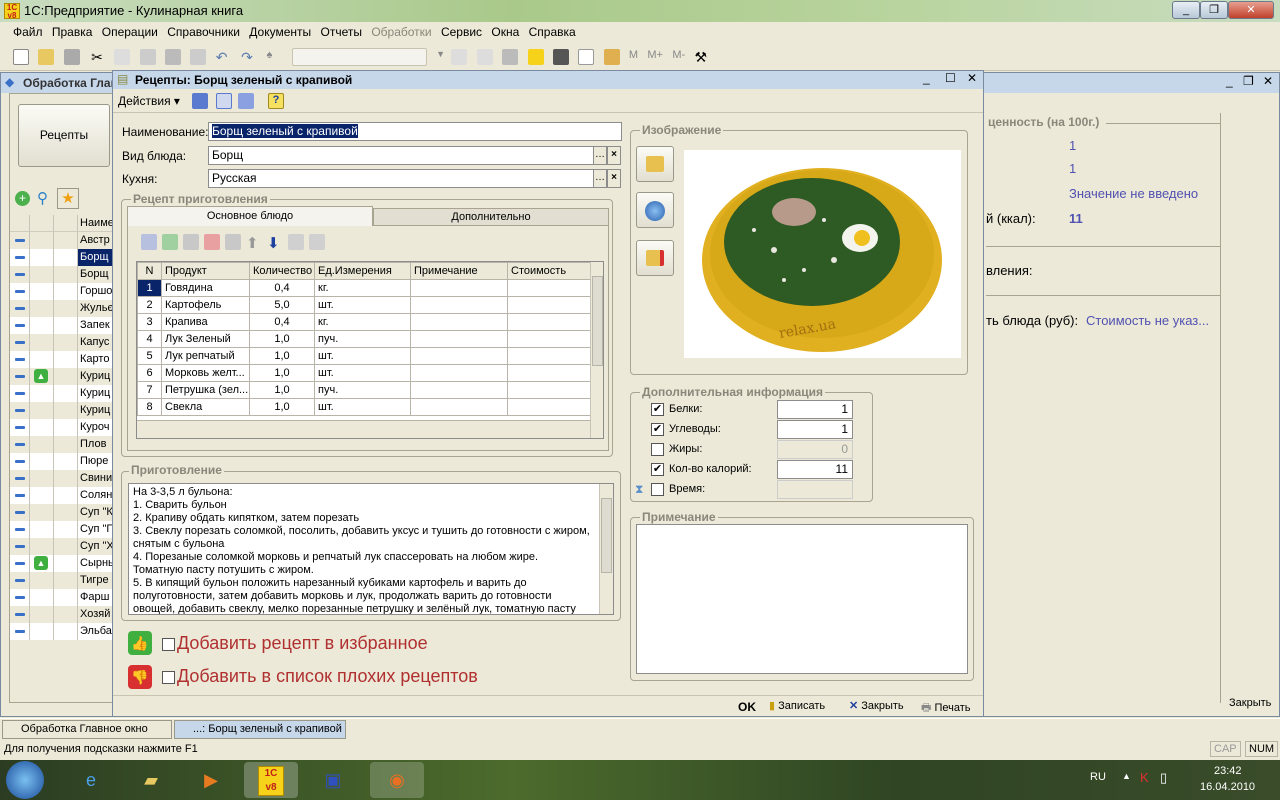 This screenshot has width=1280, height=800. I want to click on add-icon: +, so click(22, 198).